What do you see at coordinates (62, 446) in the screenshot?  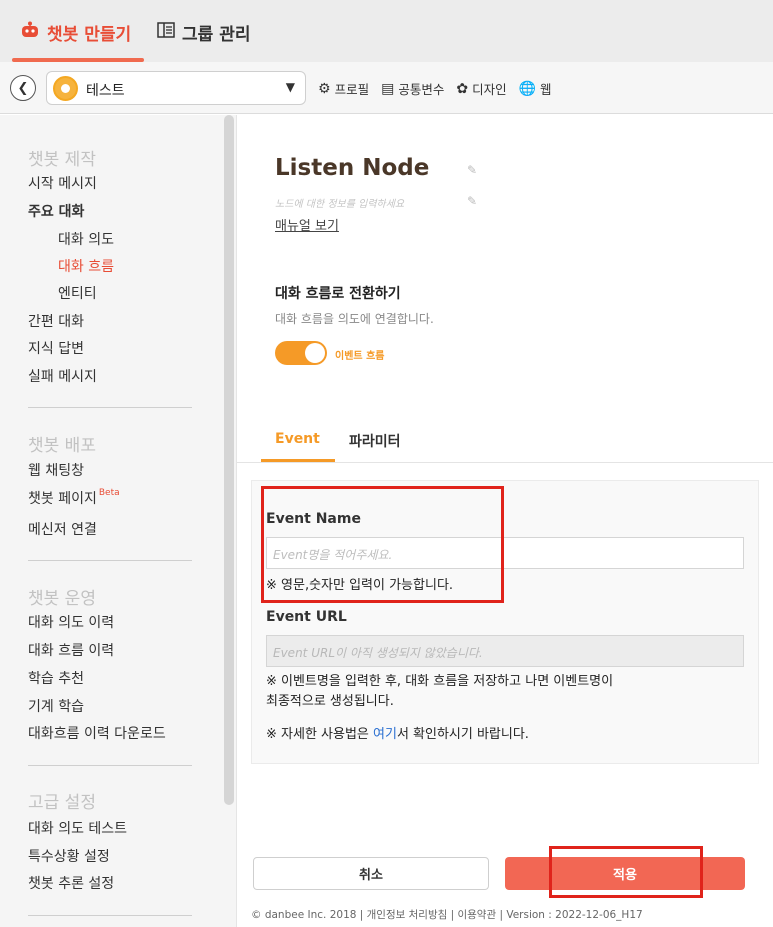 I see `sidebar-section-deploy: 챗봇 배포` at bounding box center [62, 446].